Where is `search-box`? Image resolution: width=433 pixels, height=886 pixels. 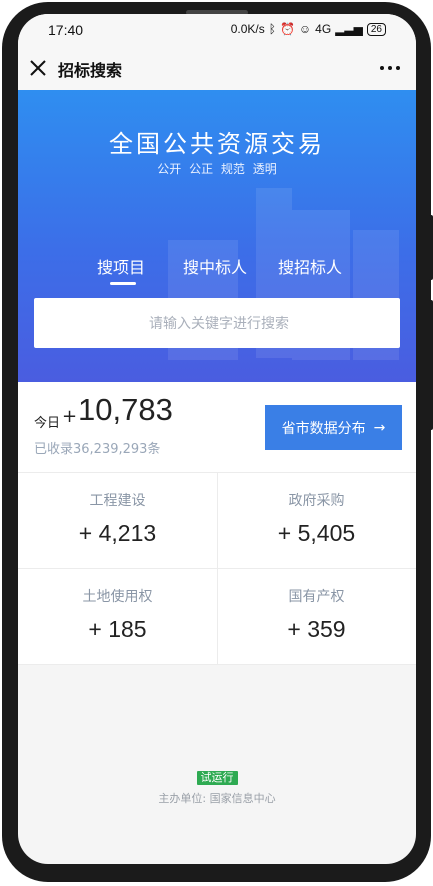
search-box is located at coordinates (219, 324).